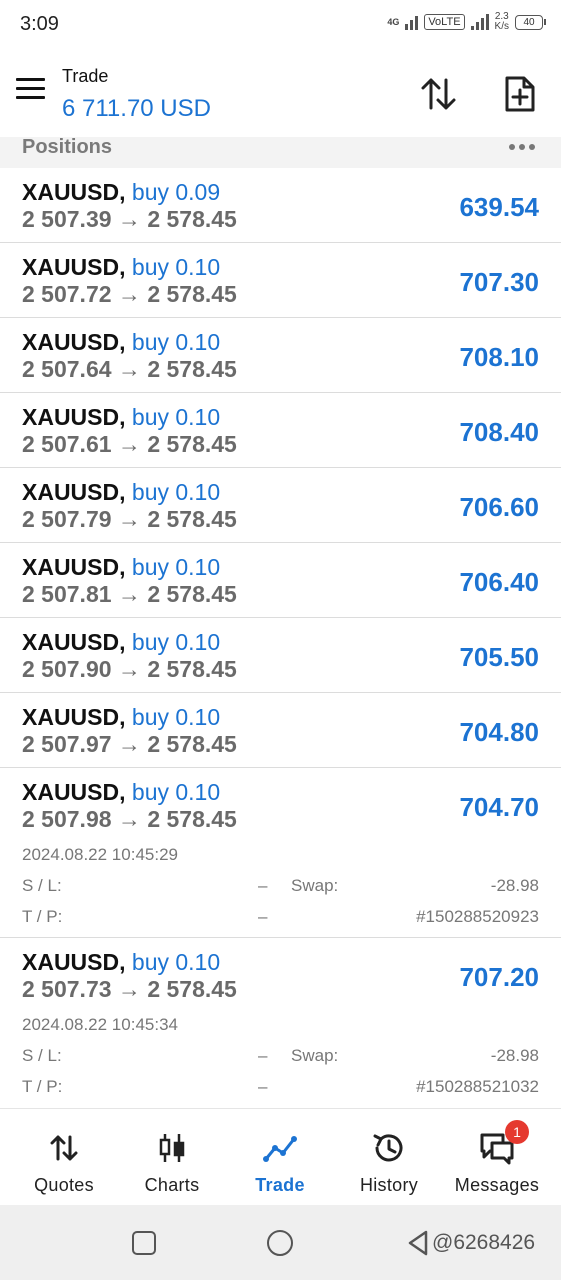  What do you see at coordinates (280, 26) in the screenshot?
I see `status-bar: 3:09 4G VoLTE 2.3 K/s 40` at bounding box center [280, 26].